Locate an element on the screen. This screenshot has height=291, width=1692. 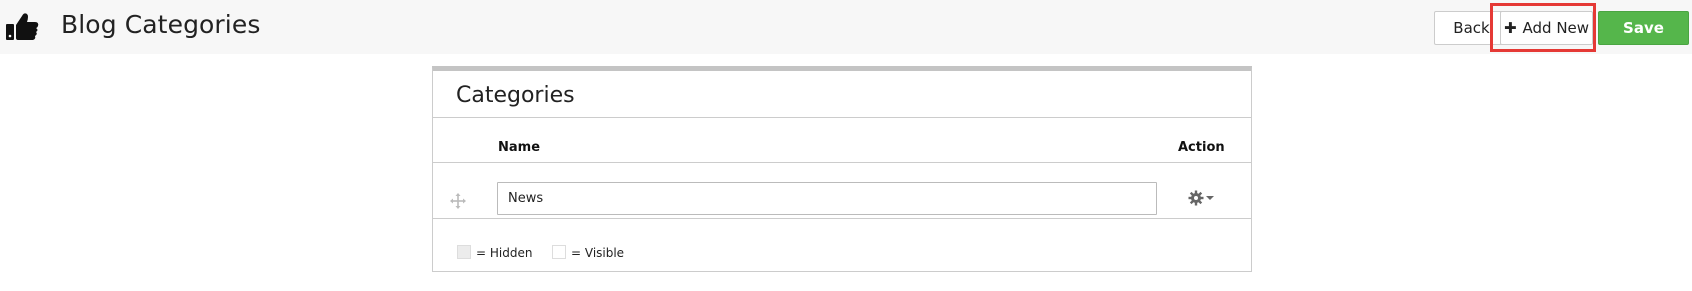
save-button: Save is located at coordinates (1643, 28).